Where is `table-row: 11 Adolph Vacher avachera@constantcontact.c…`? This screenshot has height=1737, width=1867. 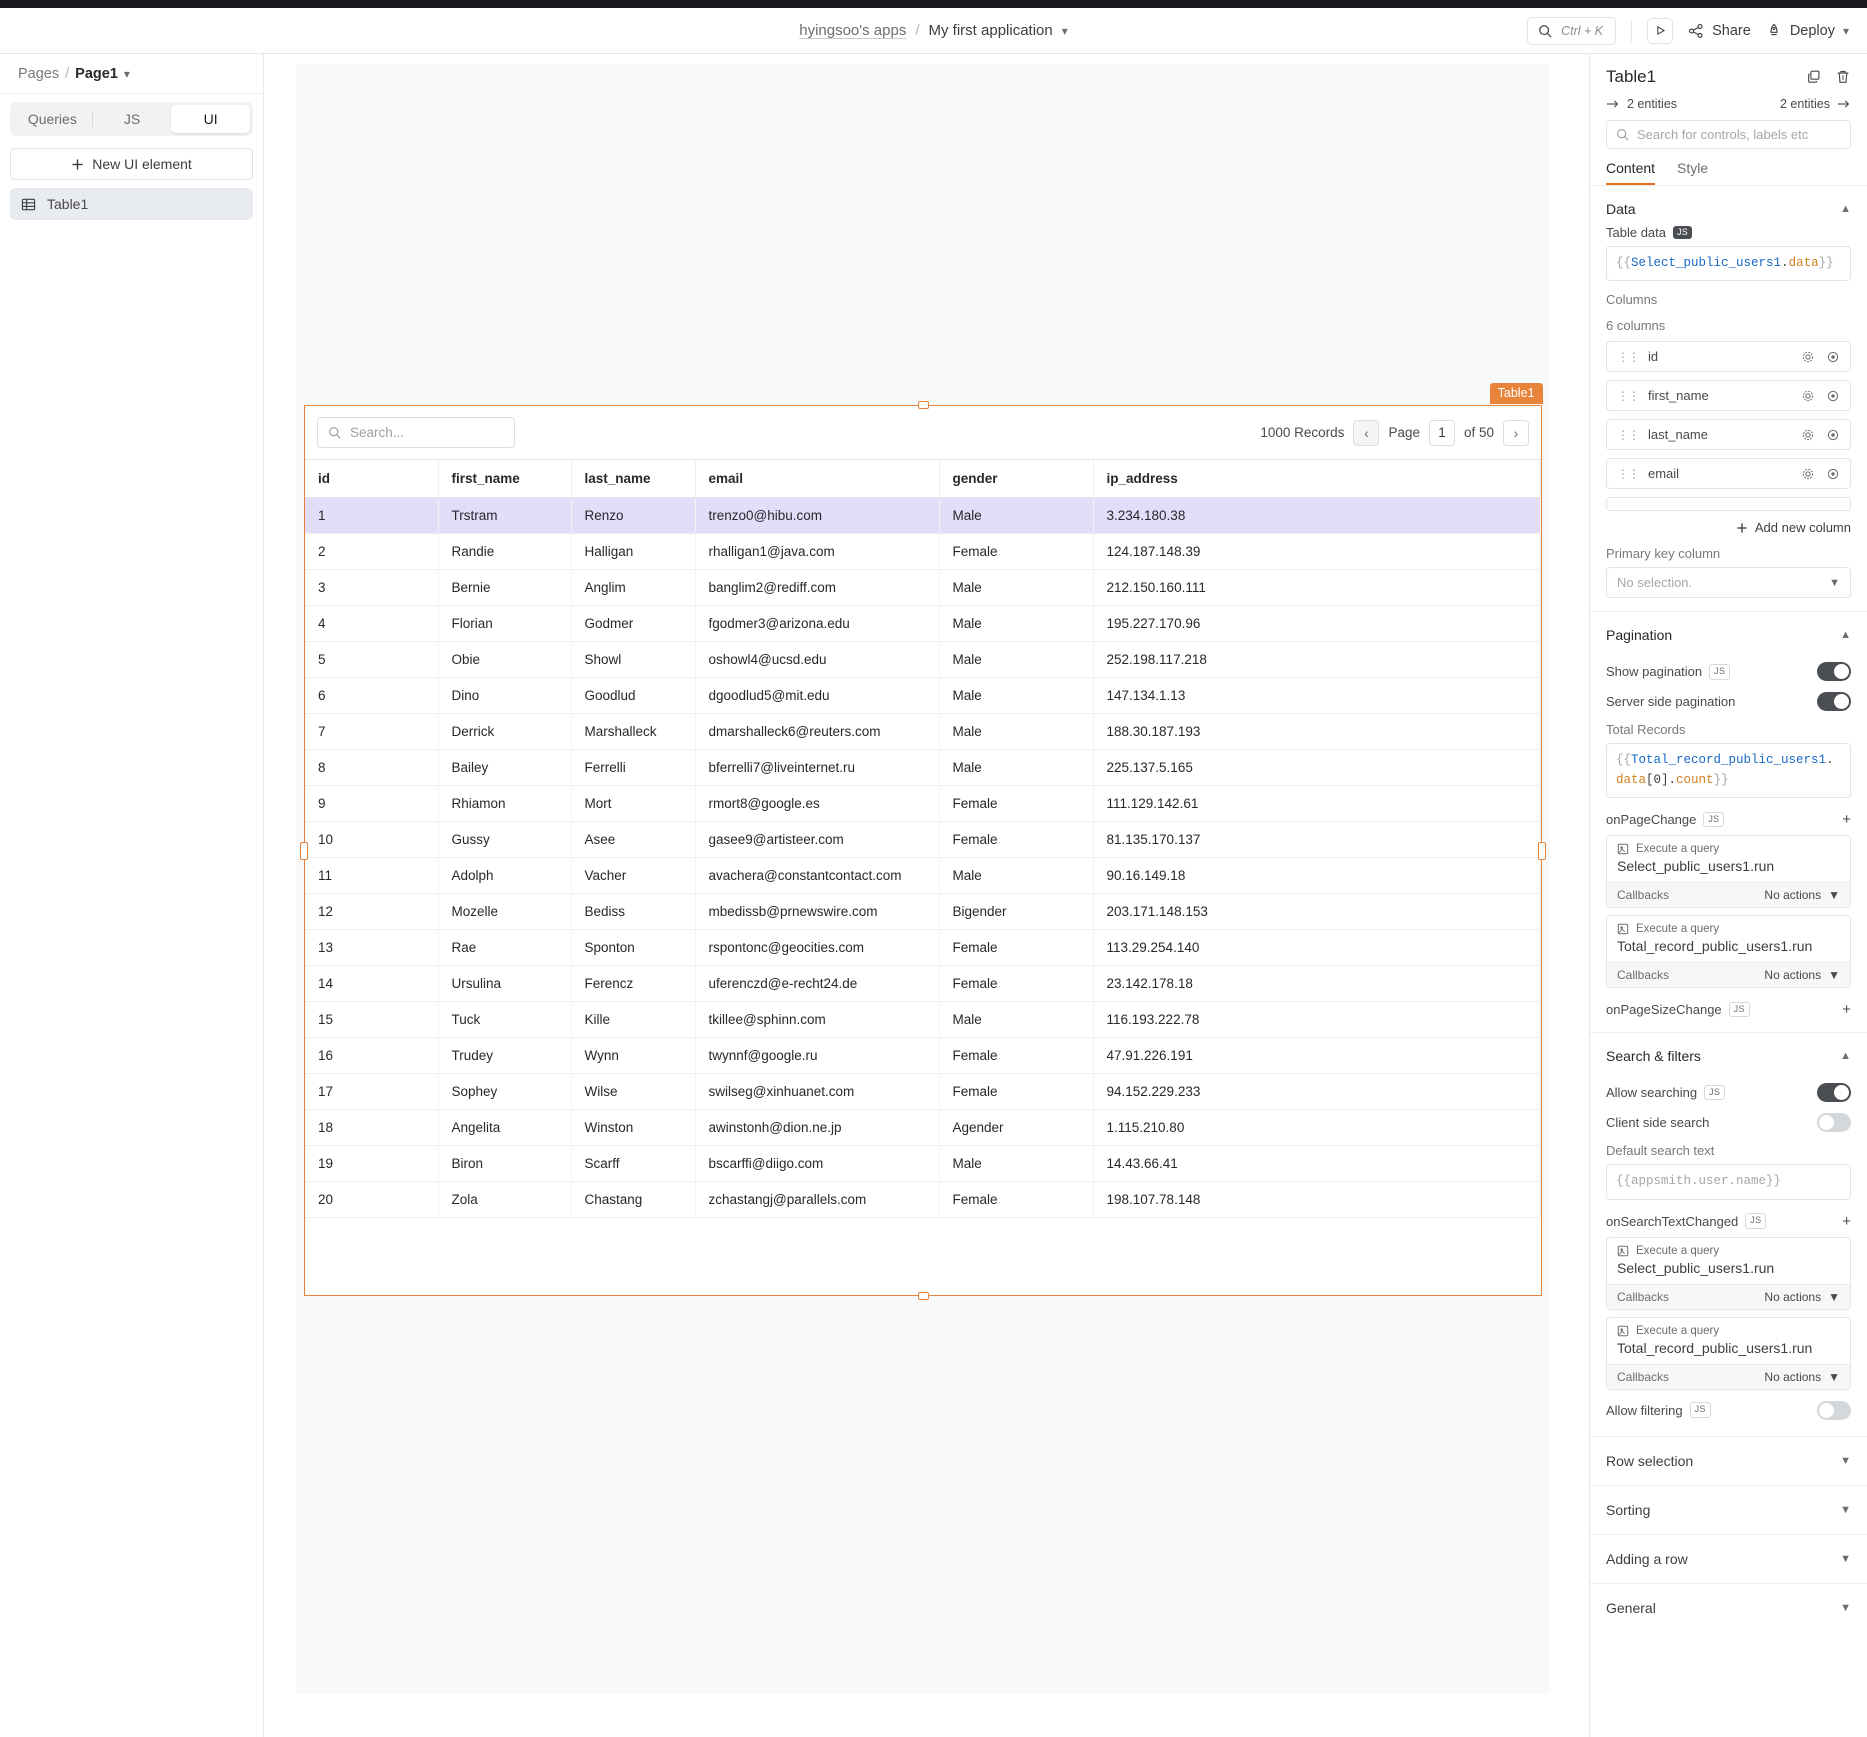 table-row: 11 Adolph Vacher avachera@constantcontact.c… is located at coordinates (923, 875).